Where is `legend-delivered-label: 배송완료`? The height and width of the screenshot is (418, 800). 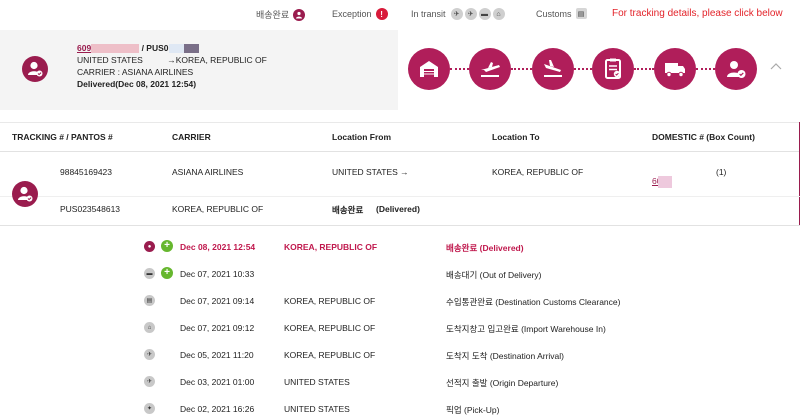 legend-delivered-label: 배송완료 is located at coordinates (273, 15).